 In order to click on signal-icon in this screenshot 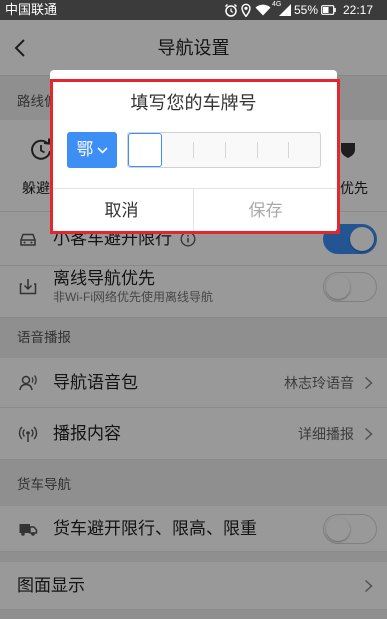, I will do `click(285, 10)`.